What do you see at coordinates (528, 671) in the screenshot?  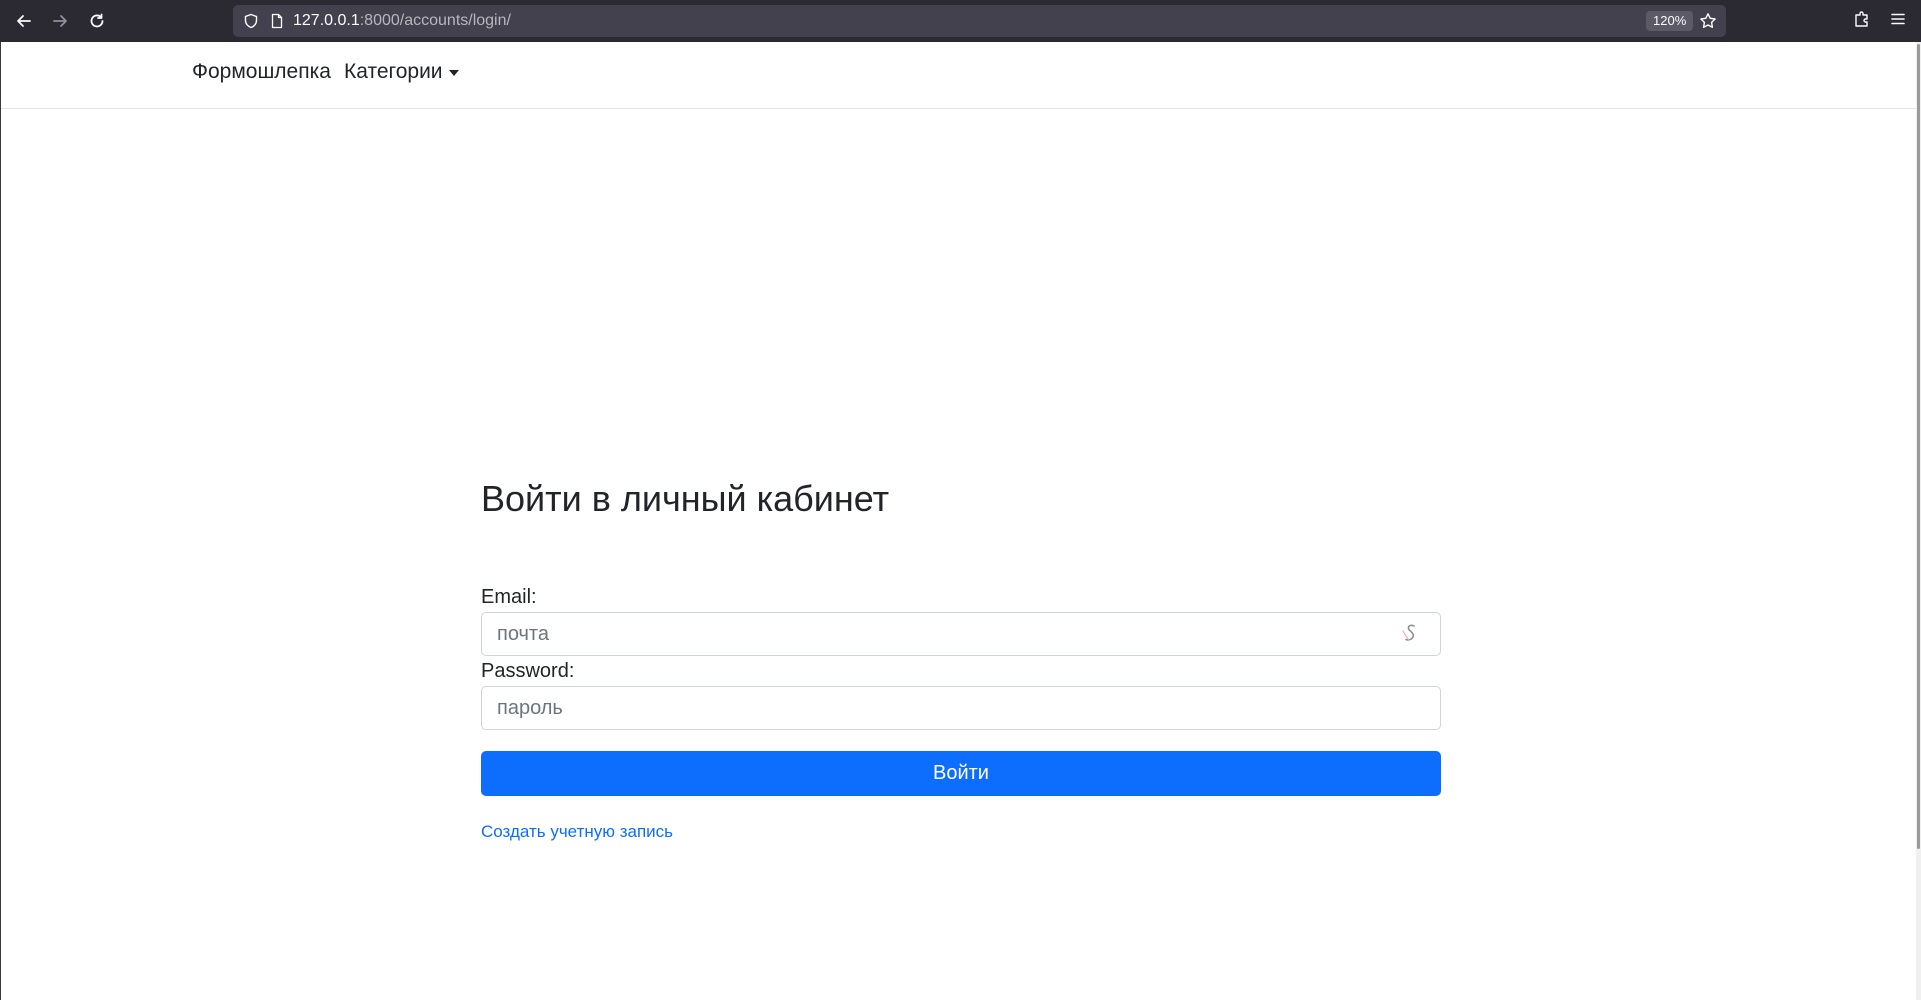 I see `password-label: Password:` at bounding box center [528, 671].